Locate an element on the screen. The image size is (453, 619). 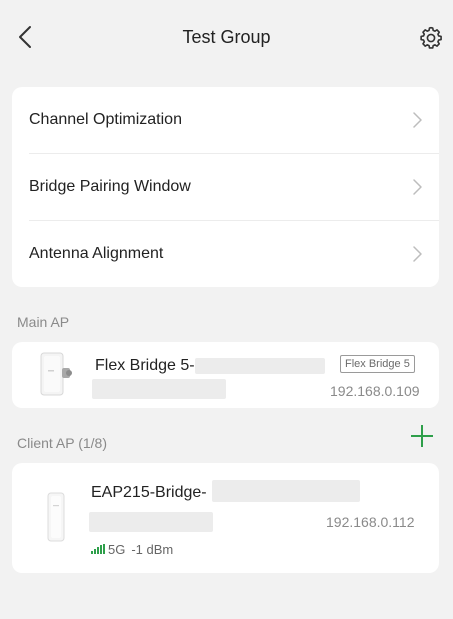
signal-status: 5G -1 dBm is located at coordinates (132, 549).